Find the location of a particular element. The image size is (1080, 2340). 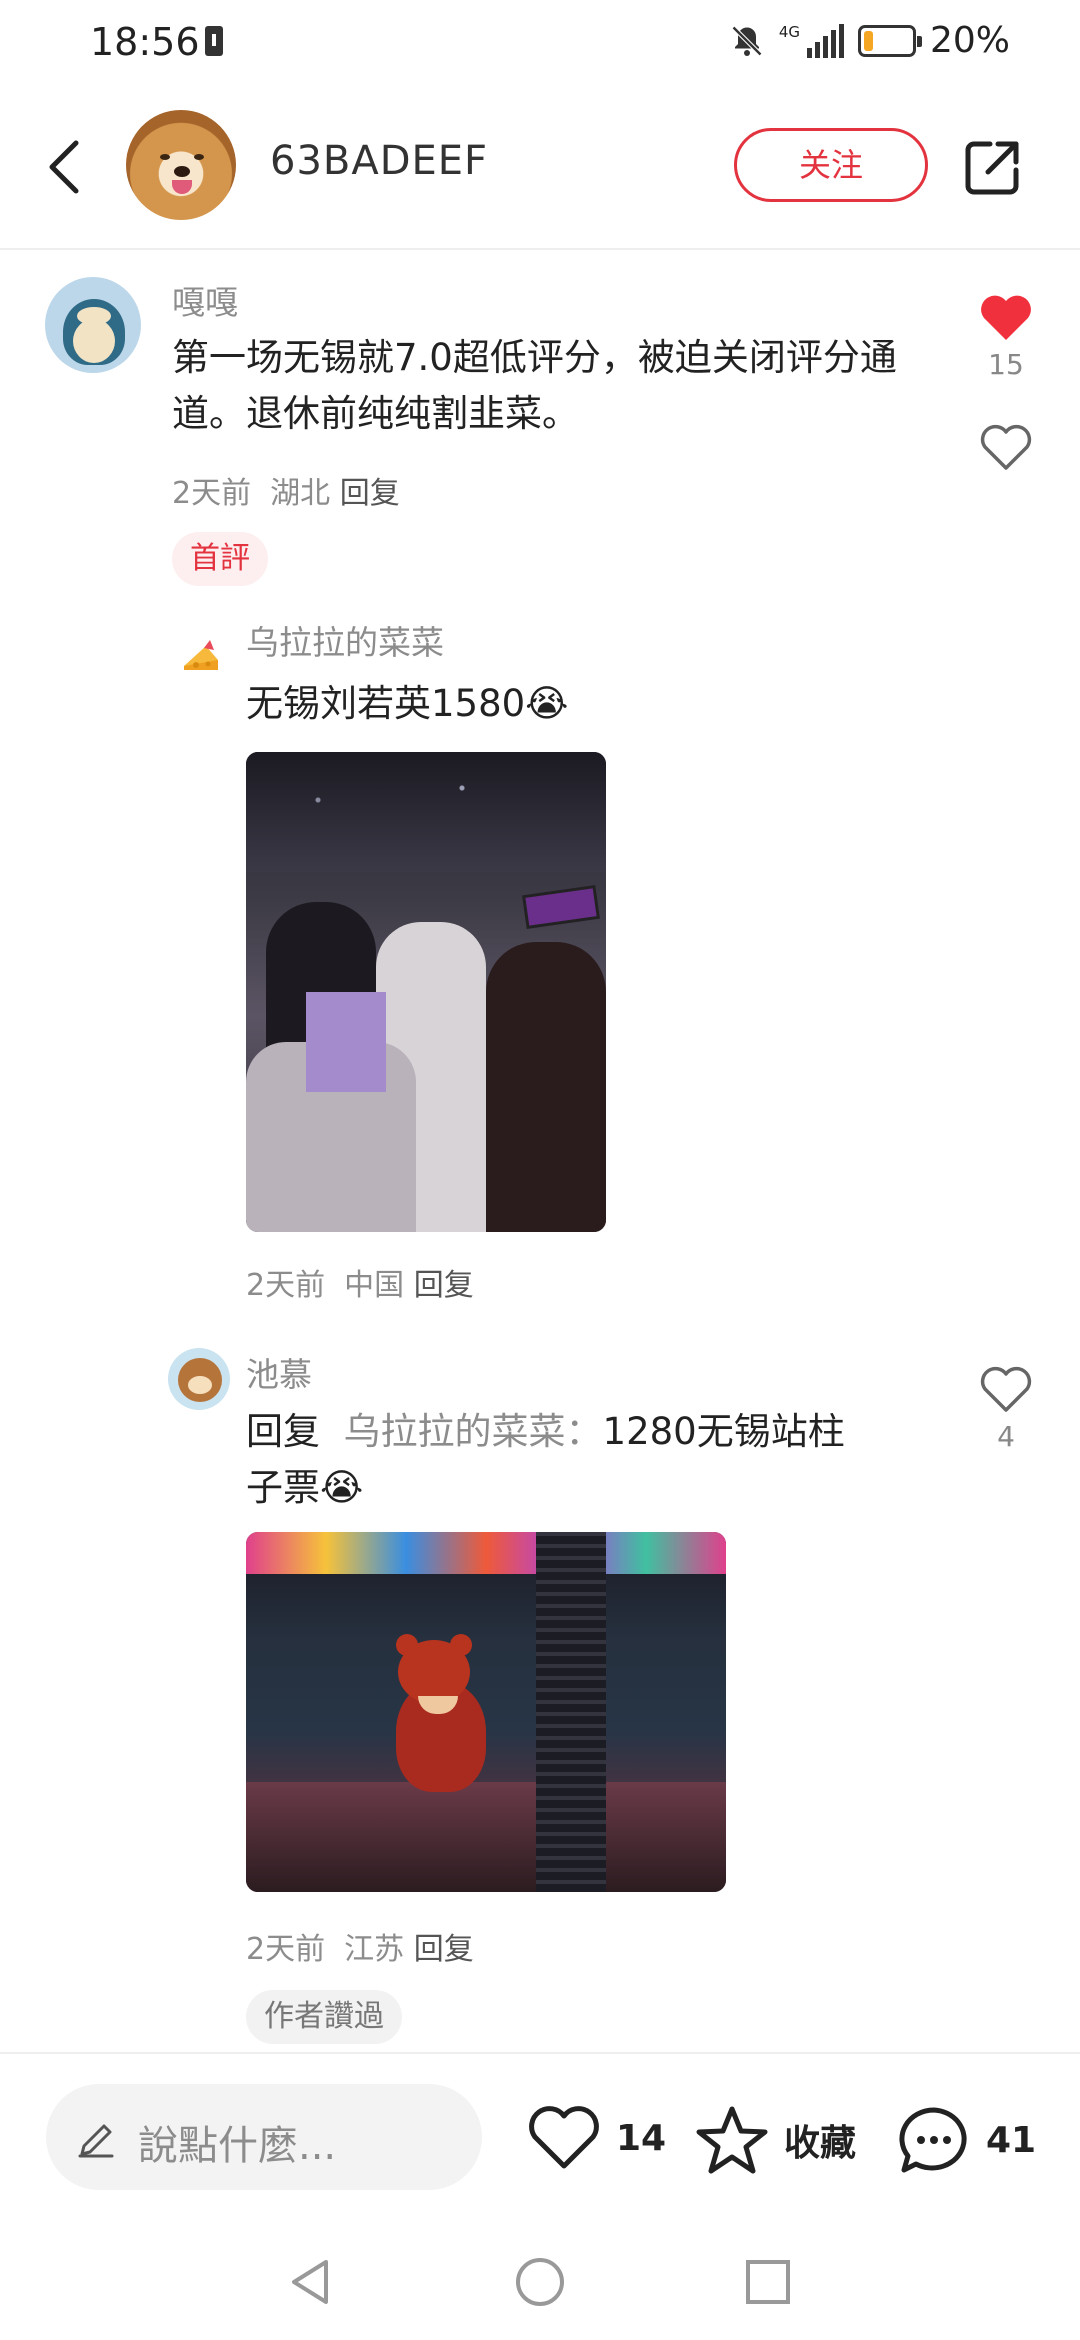

author-username: 63BADEEF is located at coordinates (379, 161).